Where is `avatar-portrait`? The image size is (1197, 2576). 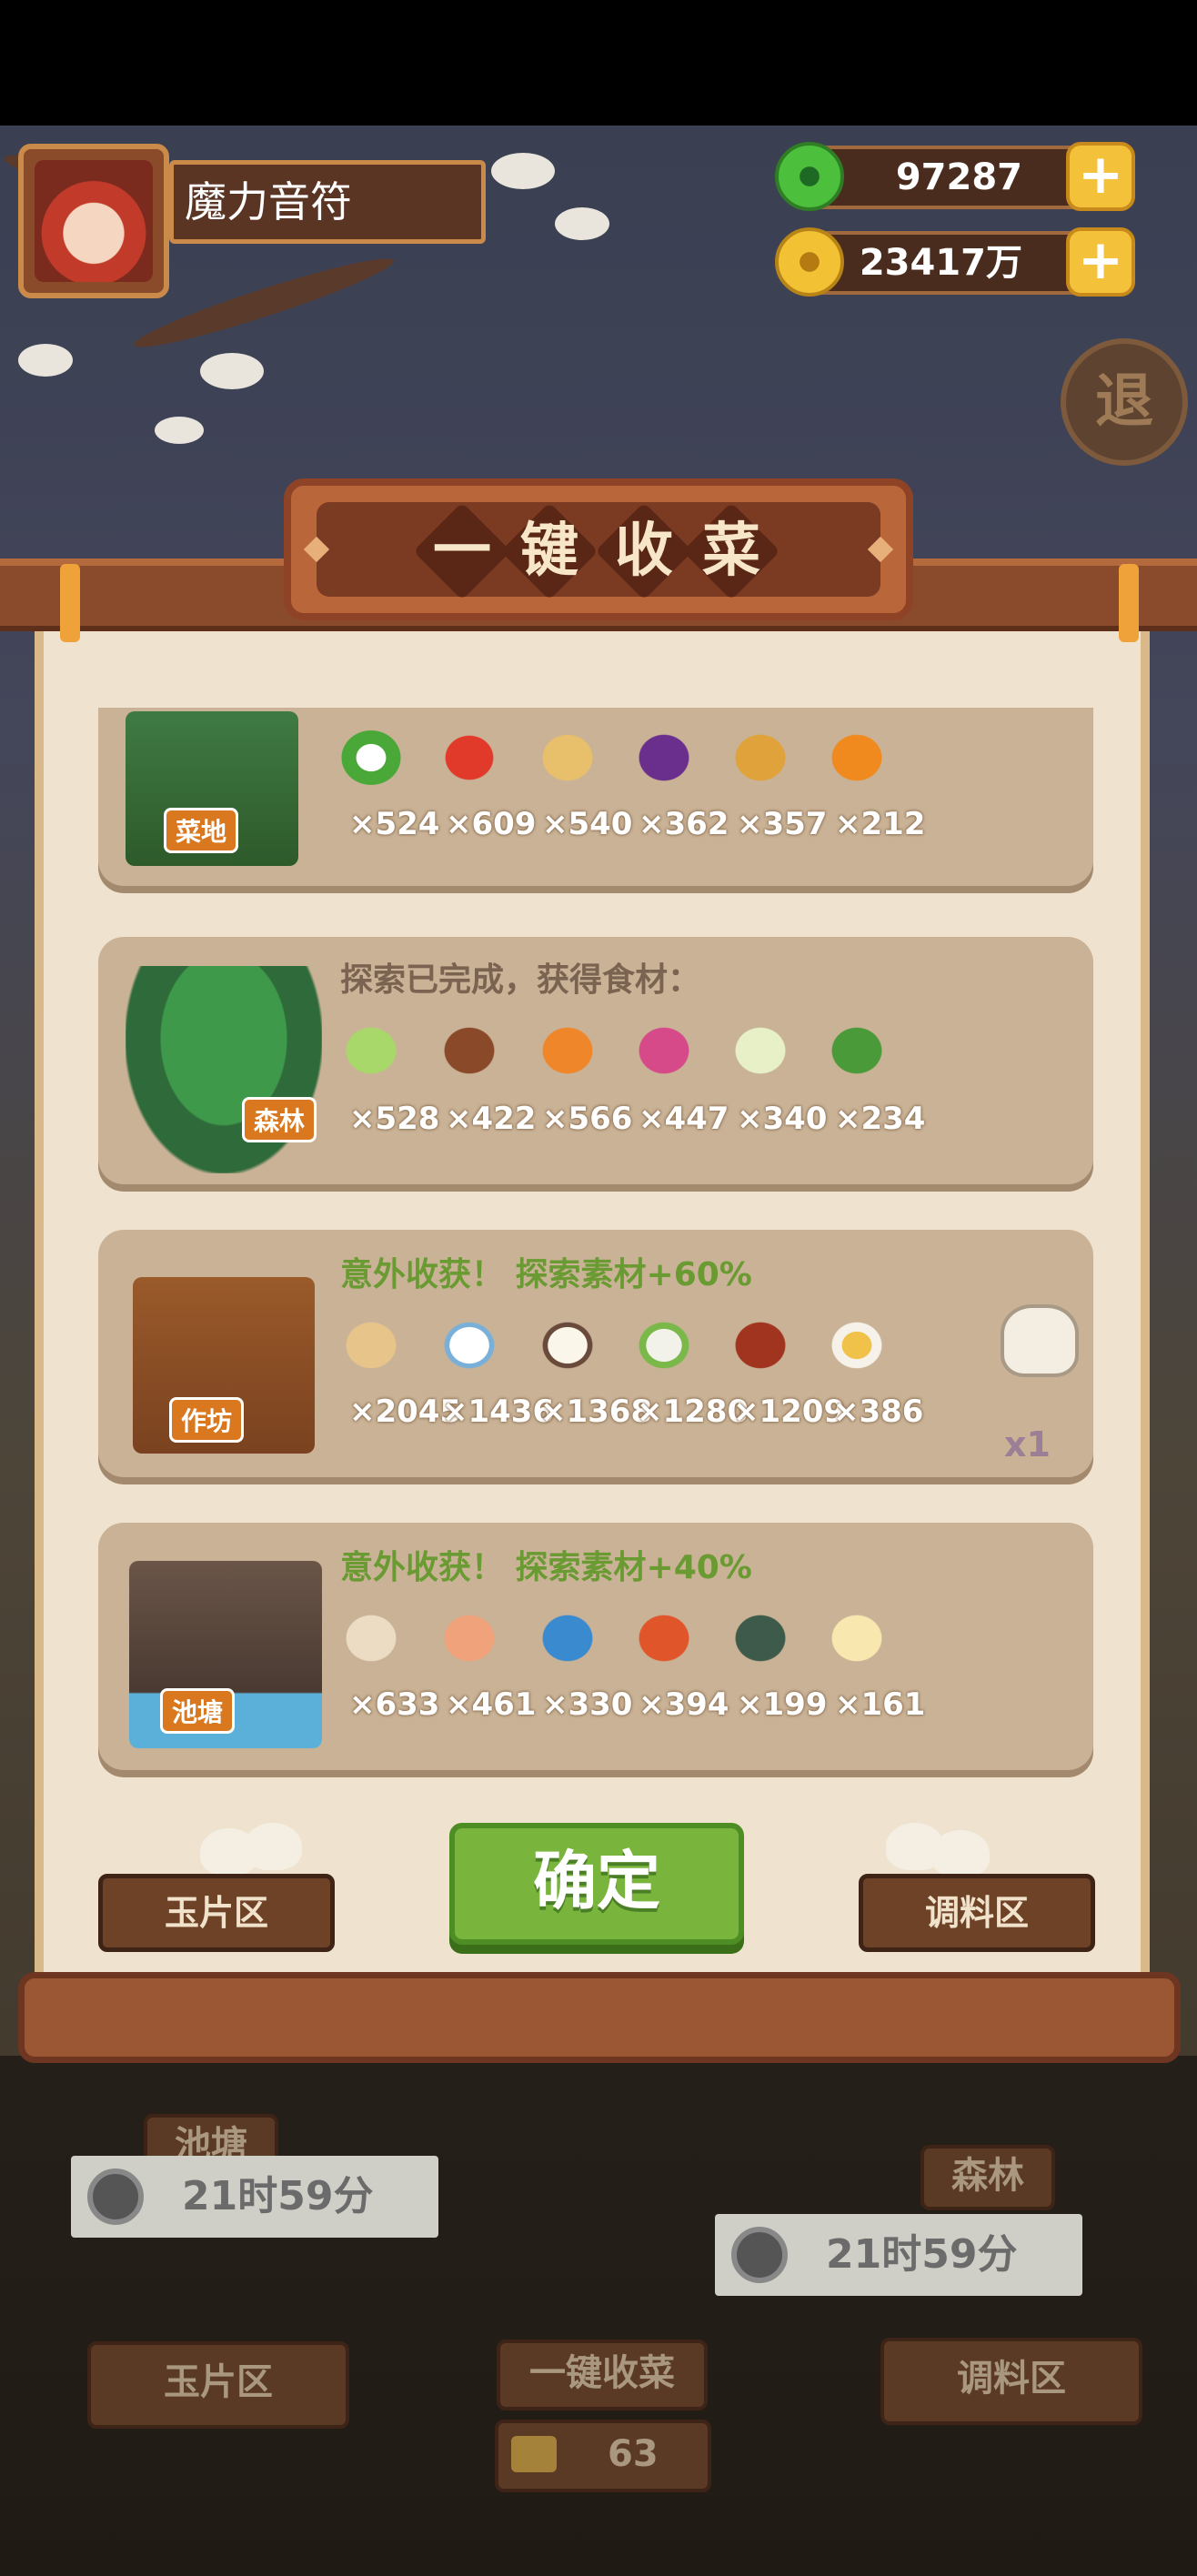
avatar-portrait is located at coordinates (94, 221).